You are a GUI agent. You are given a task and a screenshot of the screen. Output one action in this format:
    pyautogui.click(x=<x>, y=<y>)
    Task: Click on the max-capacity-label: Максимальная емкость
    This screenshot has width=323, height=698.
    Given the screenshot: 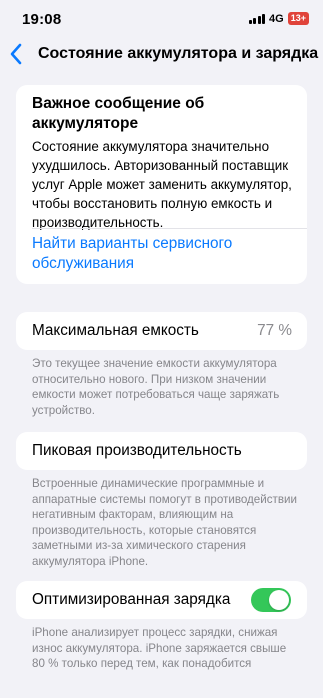 What is the action you would take?
    pyautogui.click(x=115, y=330)
    